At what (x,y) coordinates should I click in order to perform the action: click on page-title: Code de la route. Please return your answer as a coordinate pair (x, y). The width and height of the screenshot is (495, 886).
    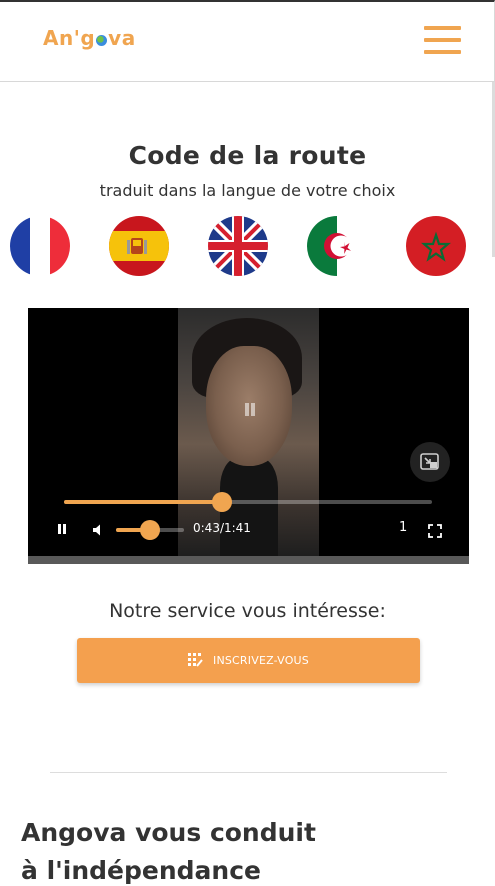
    Looking at the image, I should click on (247, 155).